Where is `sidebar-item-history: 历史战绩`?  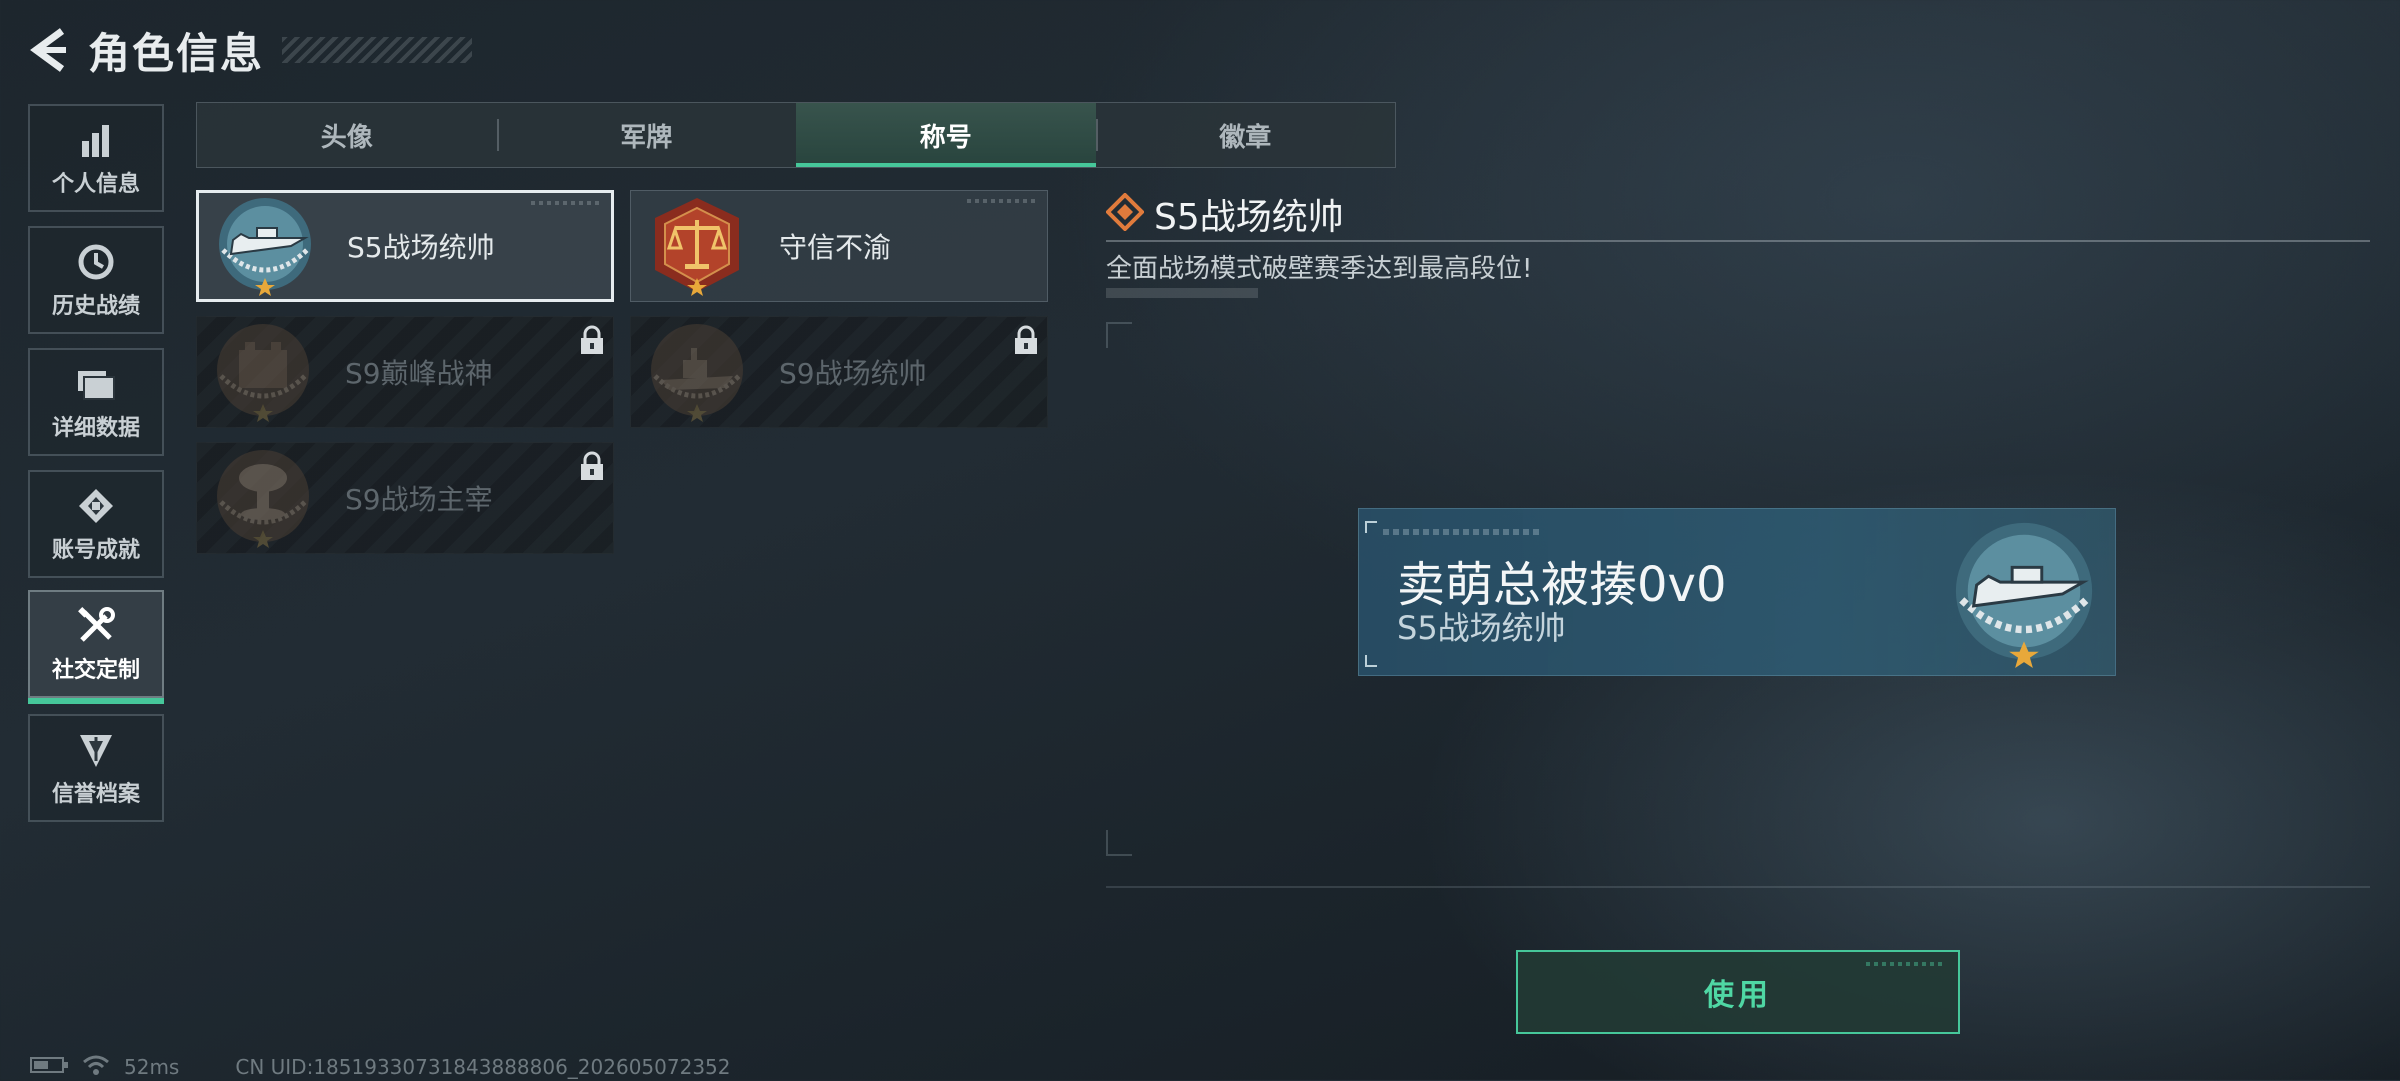 sidebar-item-history: 历史战绩 is located at coordinates (96, 280).